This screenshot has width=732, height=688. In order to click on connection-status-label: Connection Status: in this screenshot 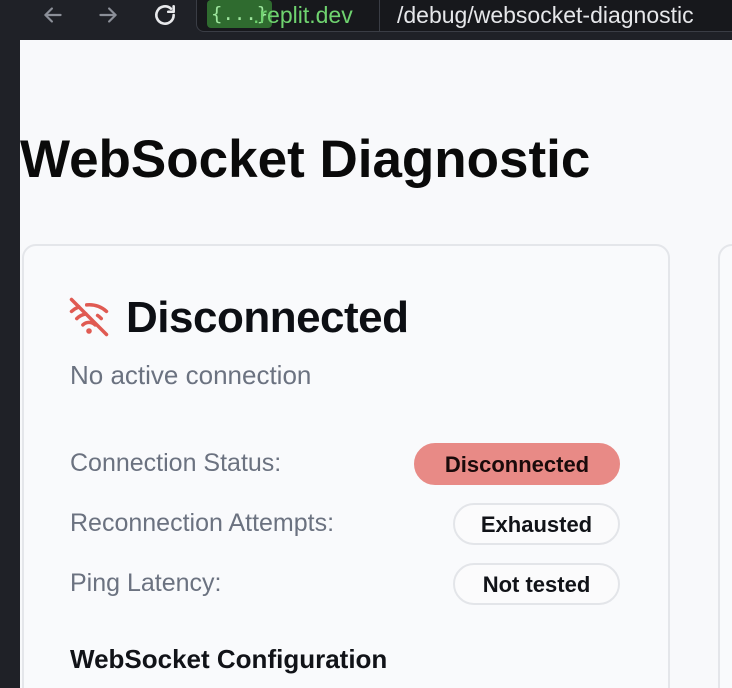, I will do `click(176, 463)`.